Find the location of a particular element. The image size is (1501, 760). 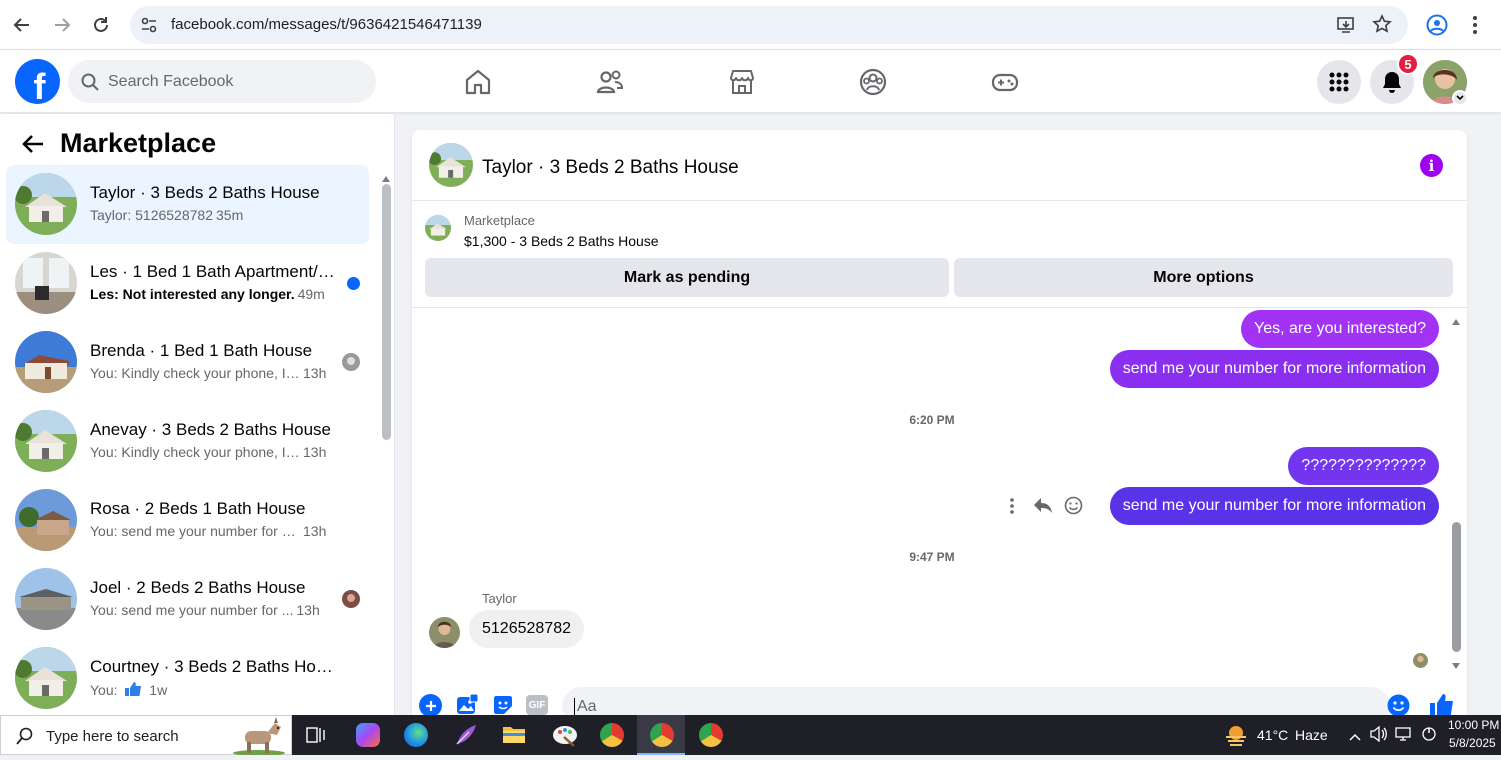

marketplace-icon is located at coordinates (742, 82).